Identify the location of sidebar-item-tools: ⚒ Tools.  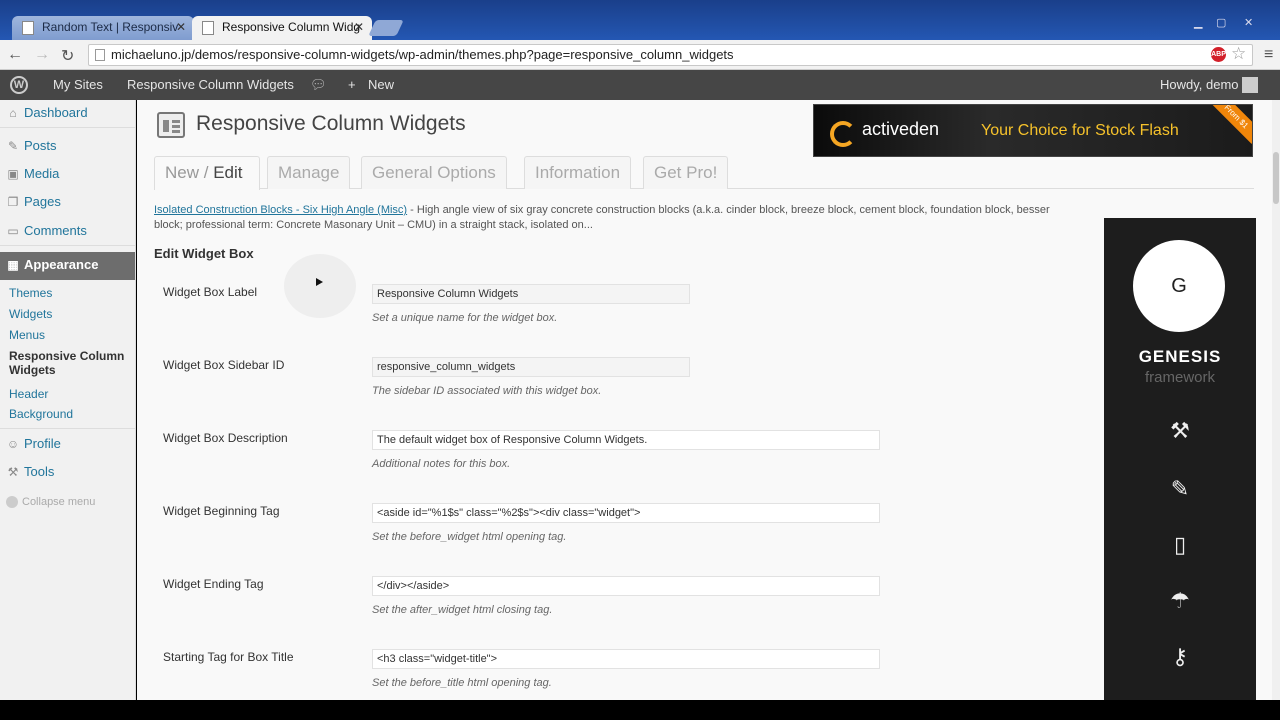
(67, 472).